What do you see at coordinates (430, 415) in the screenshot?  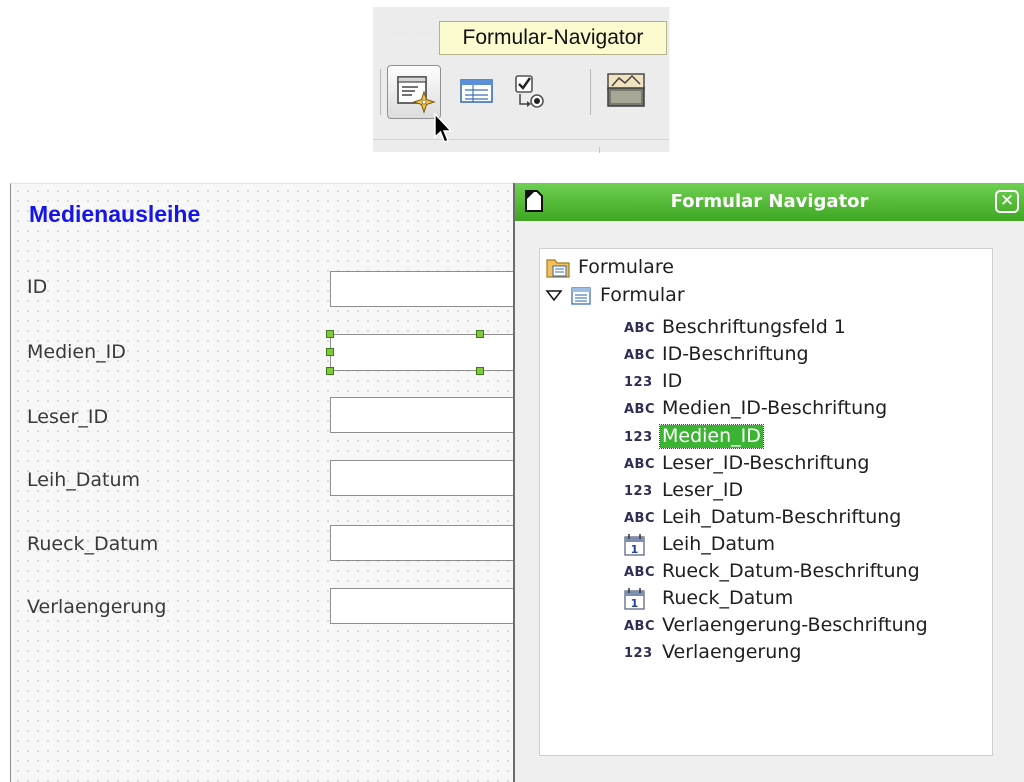 I see `field-leser-id` at bounding box center [430, 415].